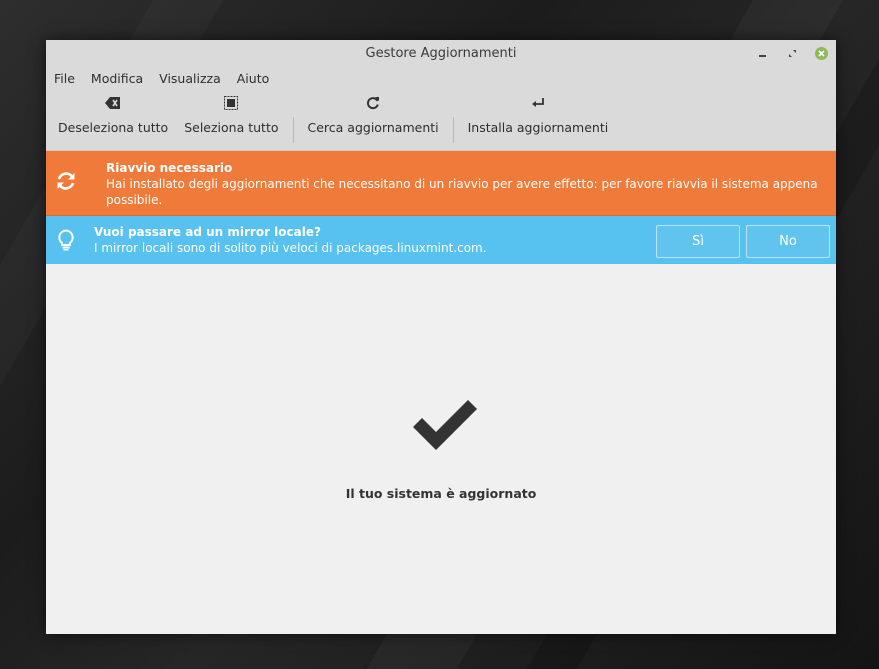 This screenshot has height=669, width=879. What do you see at coordinates (253, 78) in the screenshot?
I see `menu-help: Aiuto` at bounding box center [253, 78].